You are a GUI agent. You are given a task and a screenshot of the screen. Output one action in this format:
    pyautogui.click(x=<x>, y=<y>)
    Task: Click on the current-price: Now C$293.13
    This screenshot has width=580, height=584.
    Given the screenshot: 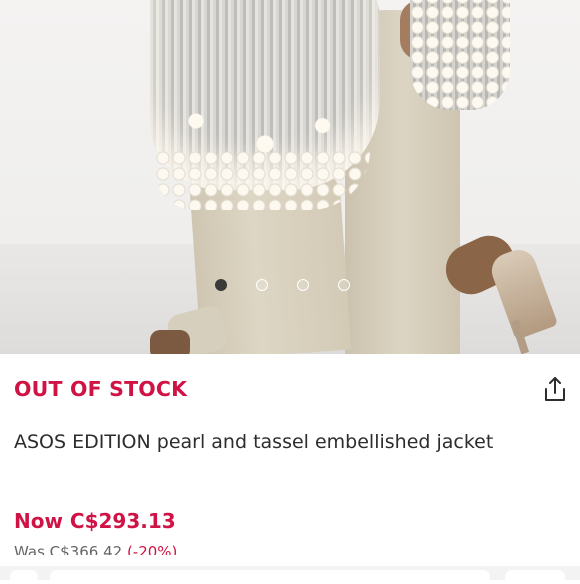 What is the action you would take?
    pyautogui.click(x=95, y=521)
    